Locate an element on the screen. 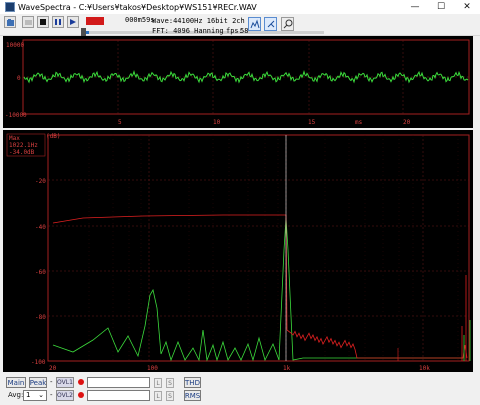 This screenshot has width=480, height=405. channel1-field is located at coordinates (118, 382).